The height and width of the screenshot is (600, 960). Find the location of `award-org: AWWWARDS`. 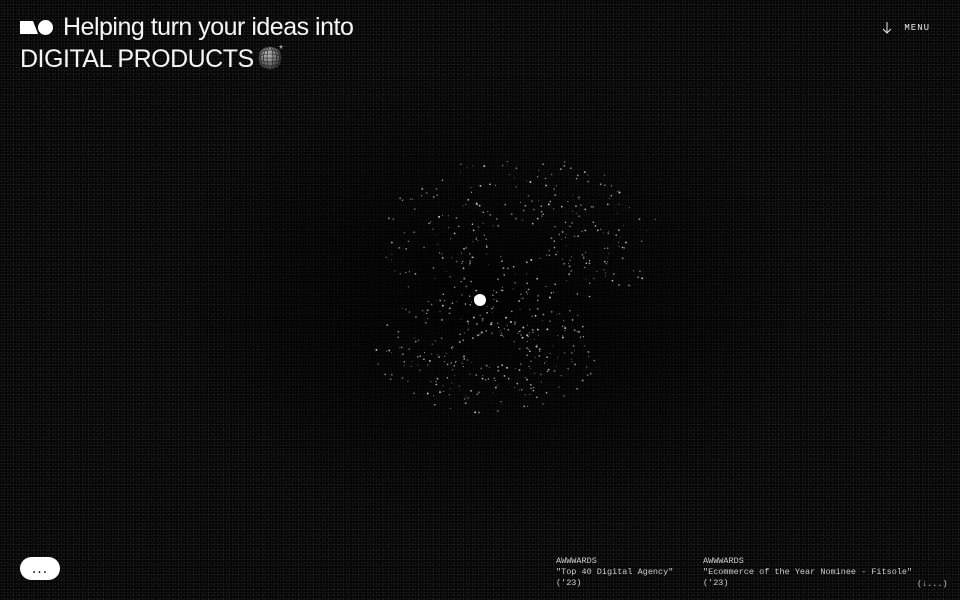

award-org: AWWWARDS is located at coordinates (723, 561).